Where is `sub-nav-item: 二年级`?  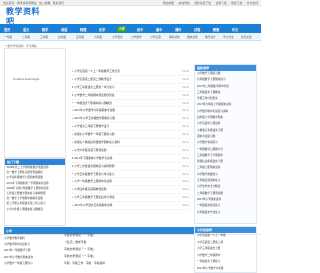
sub-nav-item: 二年级 is located at coordinates (26, 37).